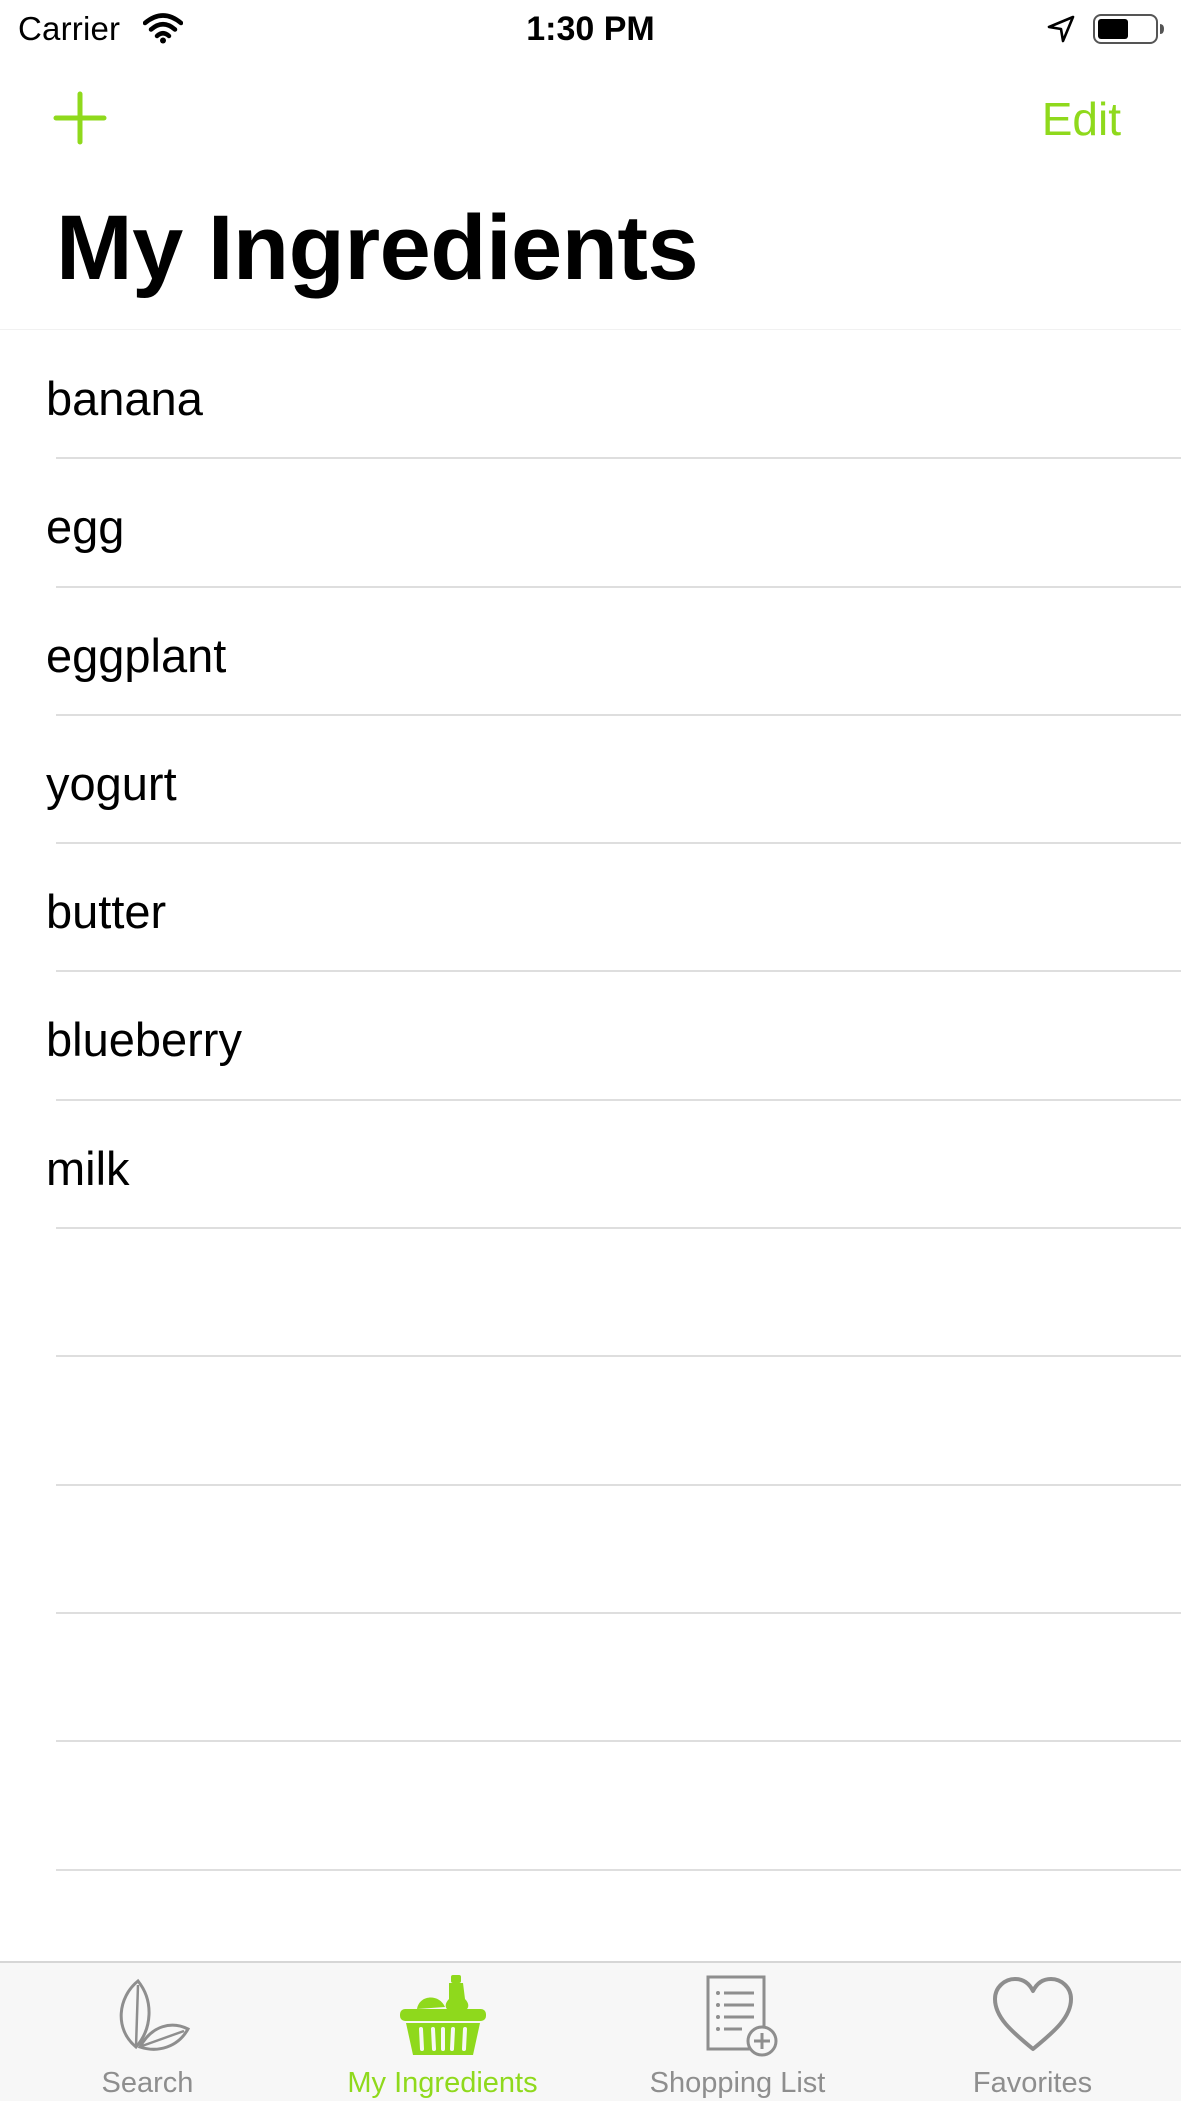 The image size is (1181, 2101). I want to click on status-bar: Carrier 1:30 PM, so click(590, 30).